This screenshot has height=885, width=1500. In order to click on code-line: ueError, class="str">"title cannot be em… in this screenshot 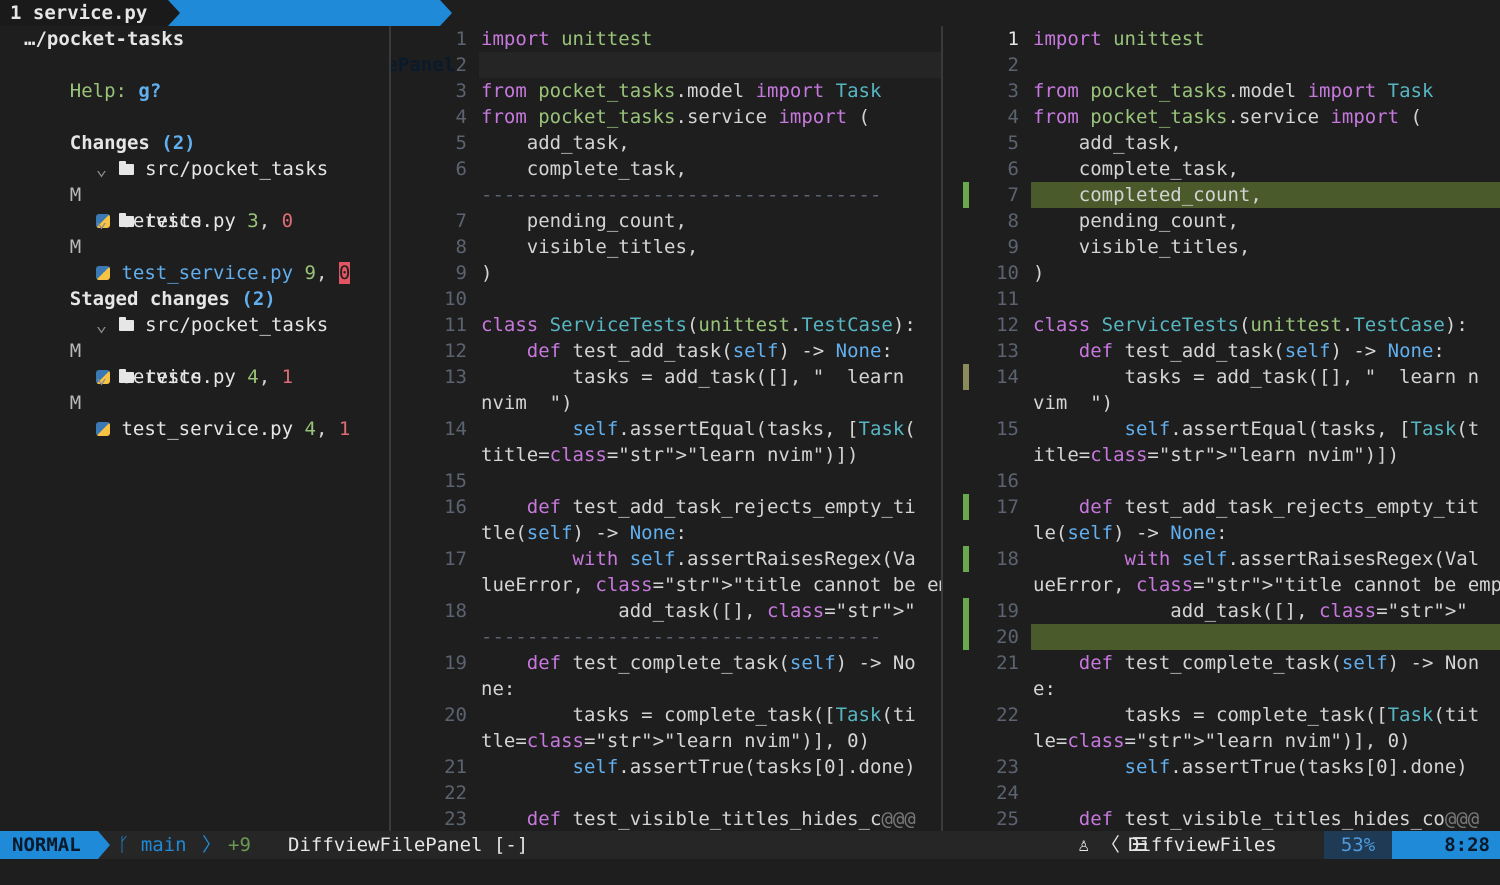, I will do `click(1266, 585)`.